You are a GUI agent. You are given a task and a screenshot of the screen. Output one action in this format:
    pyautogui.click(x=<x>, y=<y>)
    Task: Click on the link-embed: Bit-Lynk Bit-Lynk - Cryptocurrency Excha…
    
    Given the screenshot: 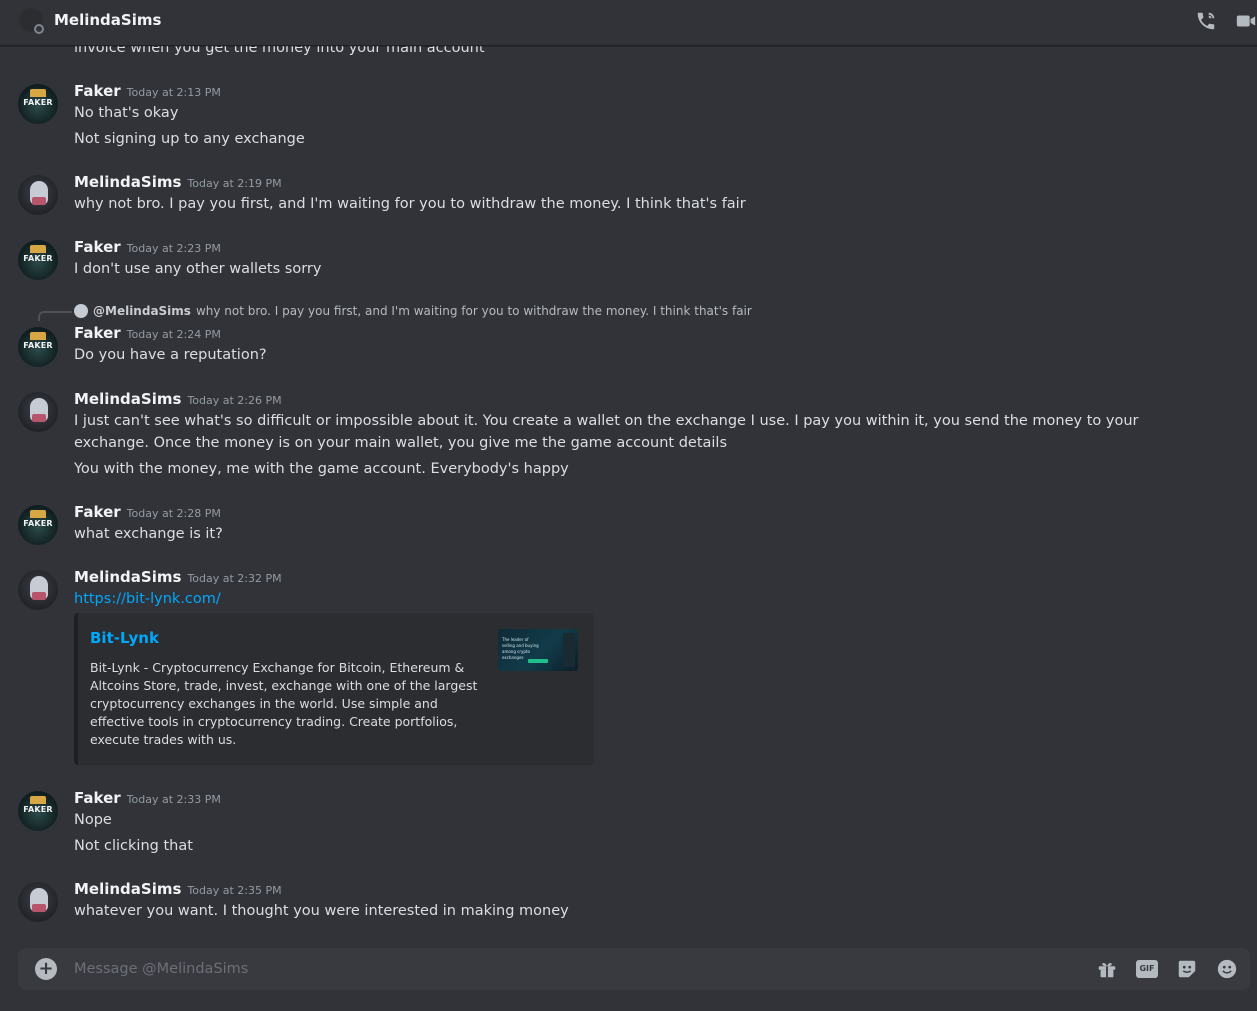 What is the action you would take?
    pyautogui.click(x=334, y=689)
    